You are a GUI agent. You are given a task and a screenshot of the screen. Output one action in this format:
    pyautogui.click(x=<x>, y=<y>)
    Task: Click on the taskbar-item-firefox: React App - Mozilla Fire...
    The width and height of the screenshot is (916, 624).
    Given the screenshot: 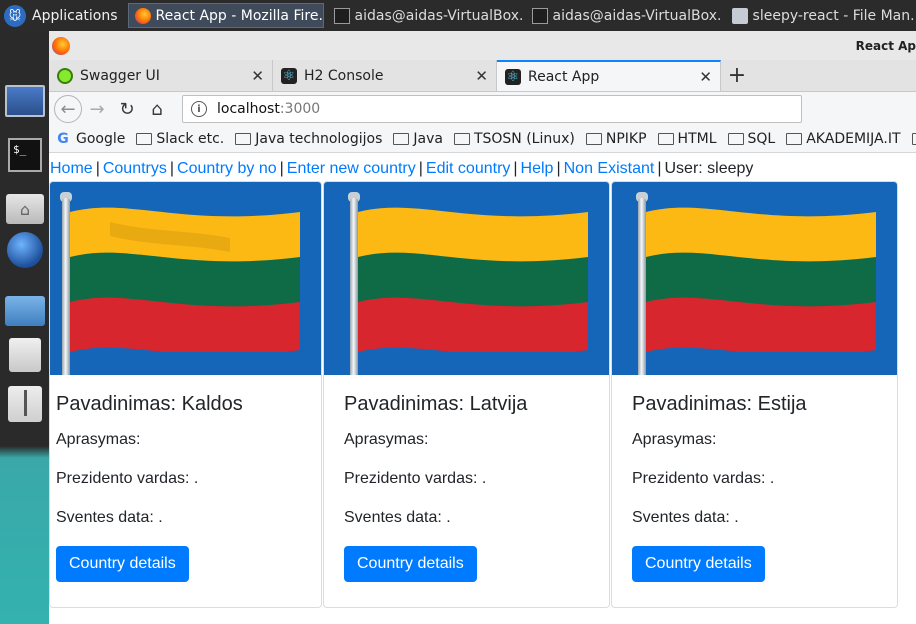 What is the action you would take?
    pyautogui.click(x=225, y=15)
    